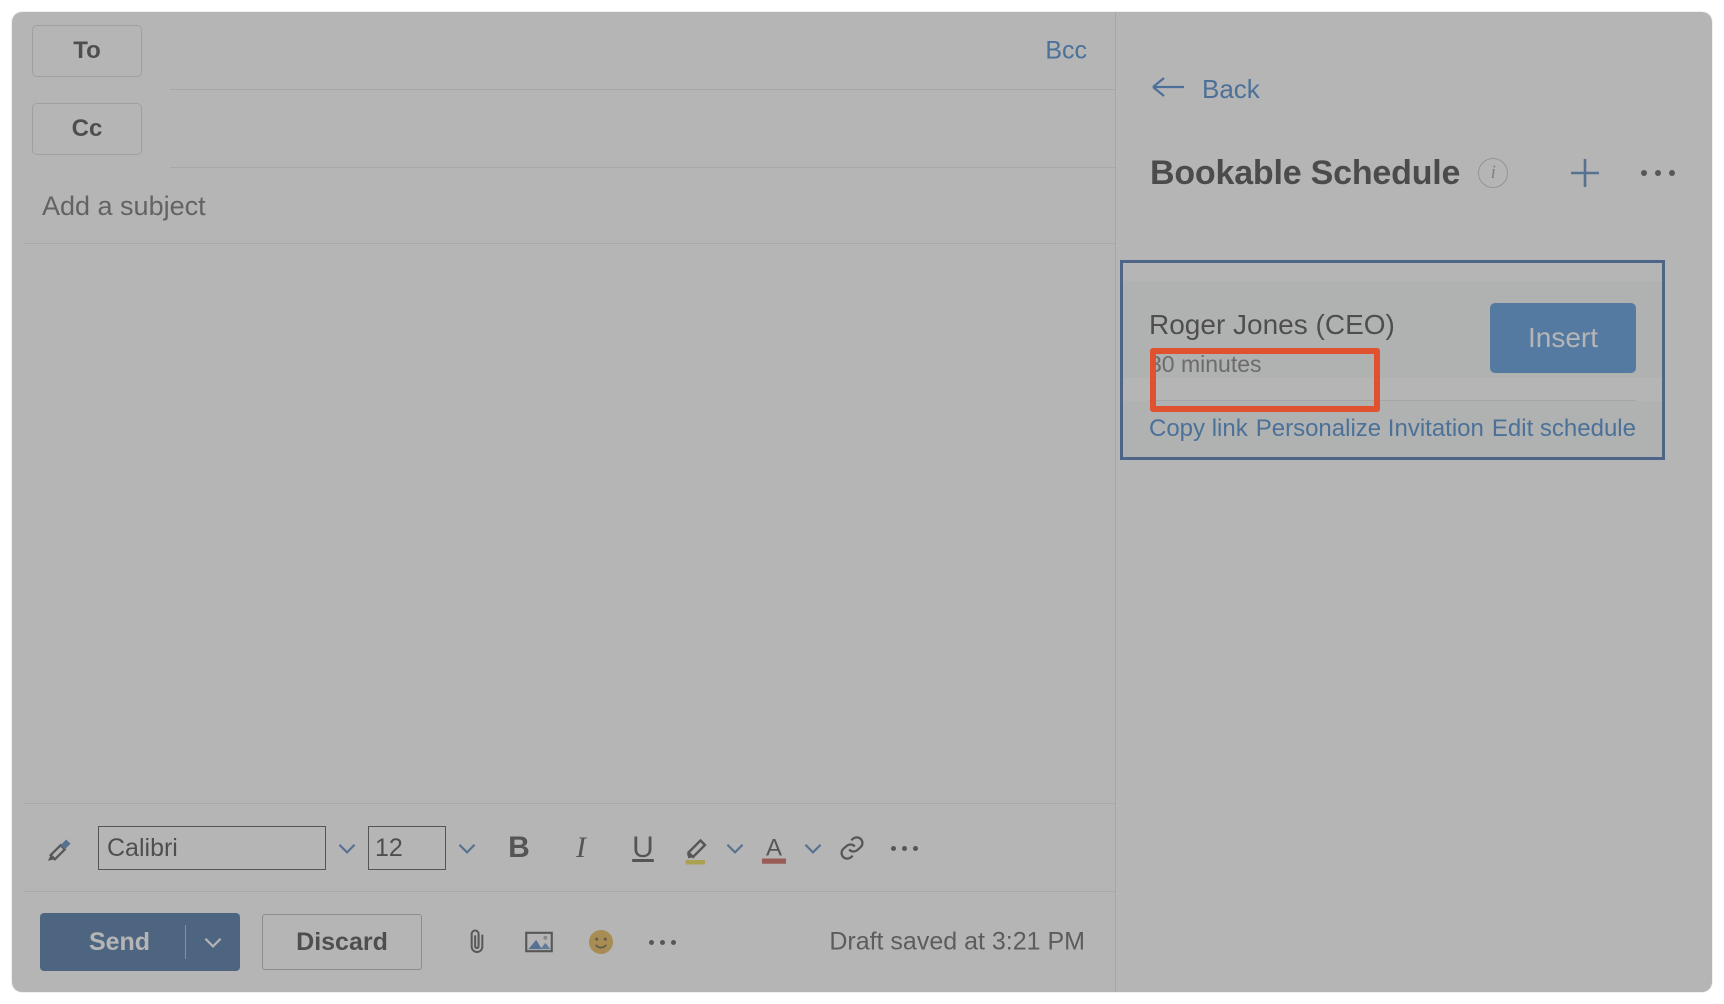 The height and width of the screenshot is (1004, 1724). What do you see at coordinates (124, 206) in the screenshot?
I see `subject-input: Add a subject` at bounding box center [124, 206].